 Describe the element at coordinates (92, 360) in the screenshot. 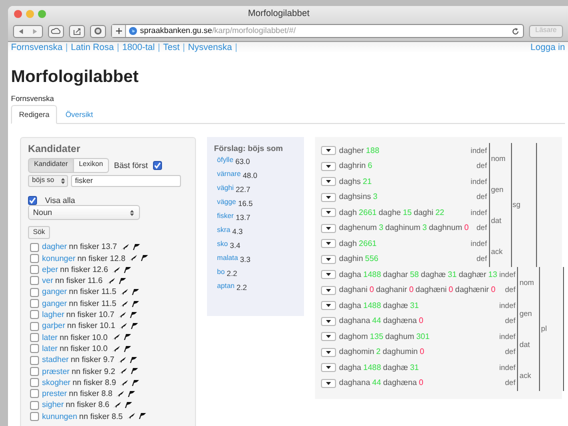

I see `candidate-info: nn fisker 9.7` at that location.